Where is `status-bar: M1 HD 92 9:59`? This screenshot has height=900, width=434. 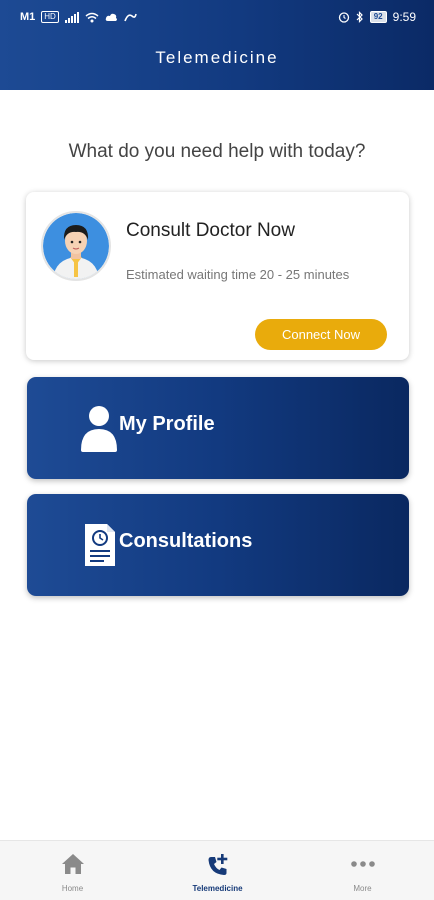
status-bar: M1 HD 92 9:59 is located at coordinates (217, 17).